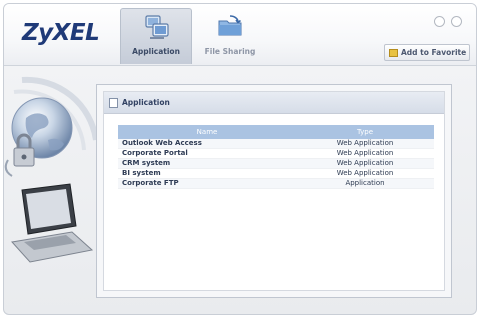 Image resolution: width=480 pixels, height=318 pixels. Describe the element at coordinates (207, 144) in the screenshot. I see `app-name: Outlook Web Access` at that location.